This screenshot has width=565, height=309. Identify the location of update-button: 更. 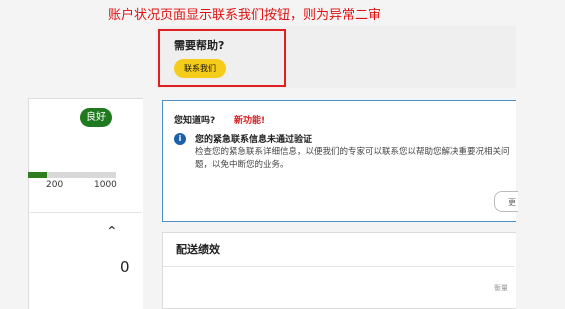
(506, 201).